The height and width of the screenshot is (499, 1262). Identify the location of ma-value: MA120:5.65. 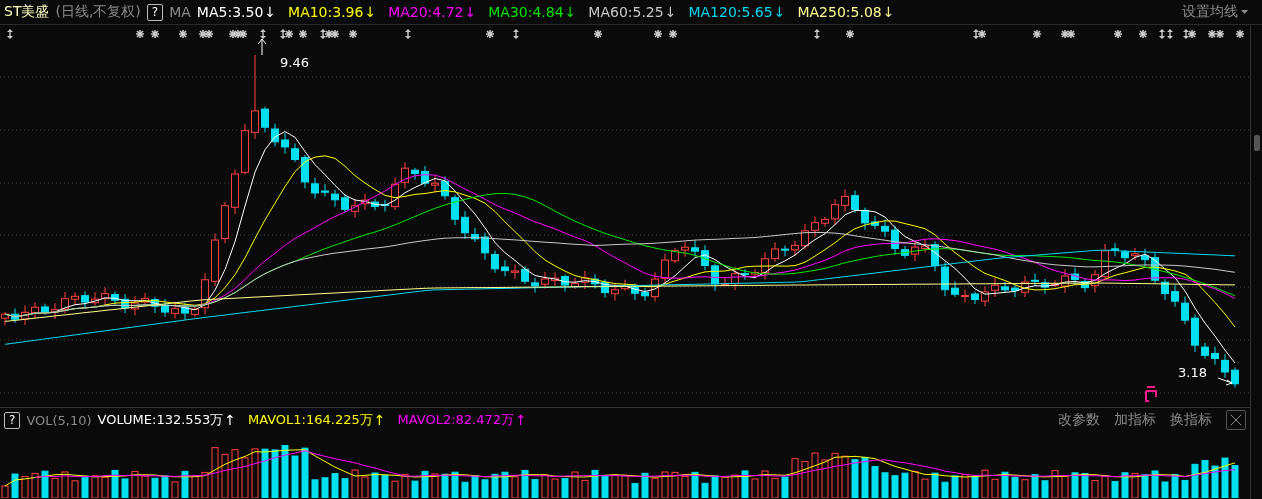
(730, 12).